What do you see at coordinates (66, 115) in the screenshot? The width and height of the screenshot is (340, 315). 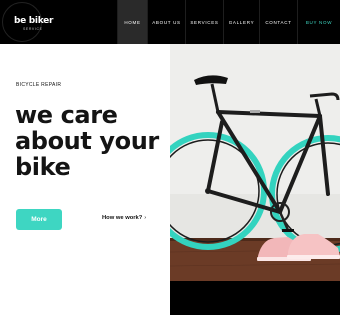 I see `headline-line-1: we care` at bounding box center [66, 115].